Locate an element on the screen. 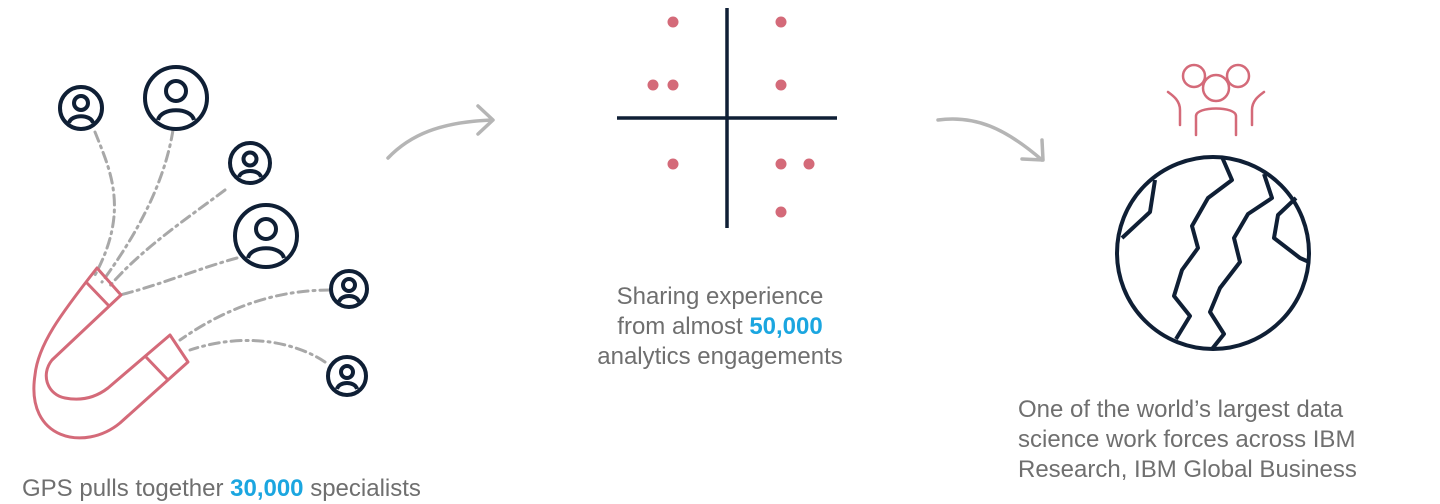 This screenshot has height=504, width=1440. caption-line: One of the world’s largest data is located at coordinates (1181, 409).